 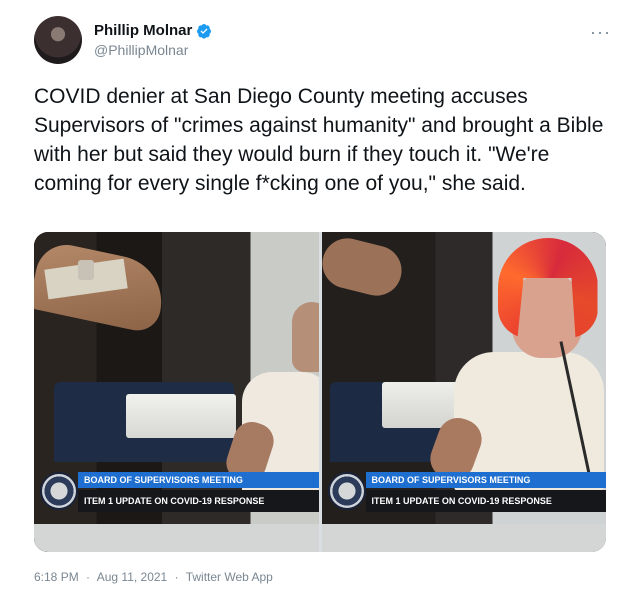 I want to click on name-row: Phillip Molnar, so click(x=153, y=30).